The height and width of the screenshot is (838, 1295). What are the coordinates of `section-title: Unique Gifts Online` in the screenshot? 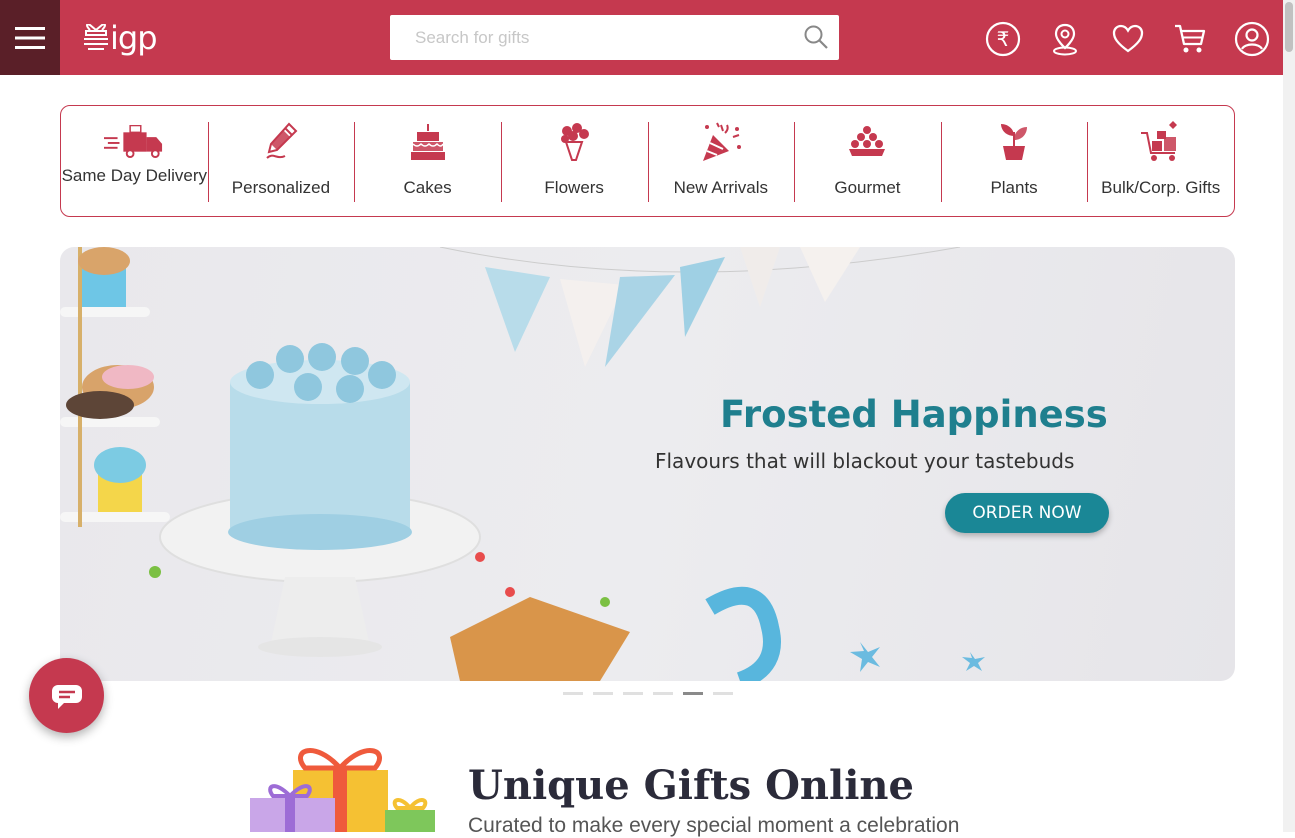 It's located at (691, 785).